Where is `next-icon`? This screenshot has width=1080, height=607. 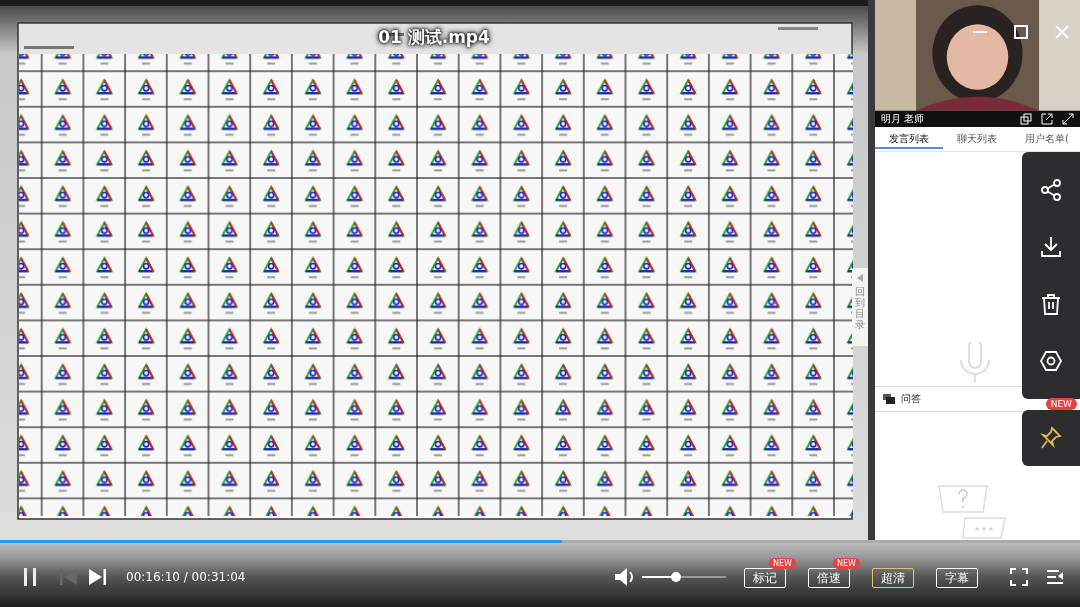 next-icon is located at coordinates (97, 577).